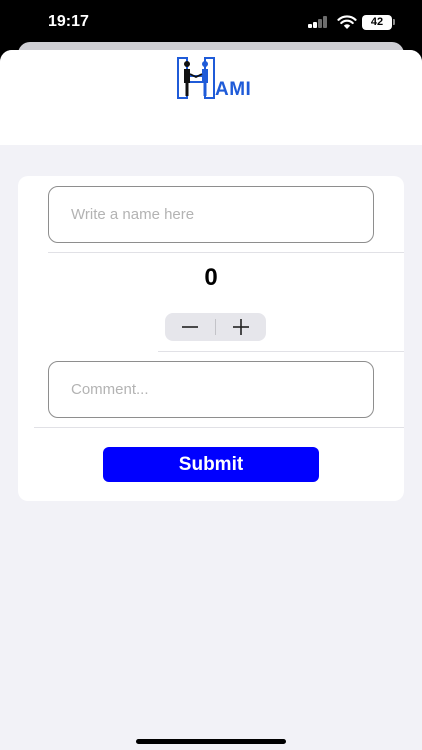 The width and height of the screenshot is (422, 750). I want to click on submit-button: Submit, so click(211, 464).